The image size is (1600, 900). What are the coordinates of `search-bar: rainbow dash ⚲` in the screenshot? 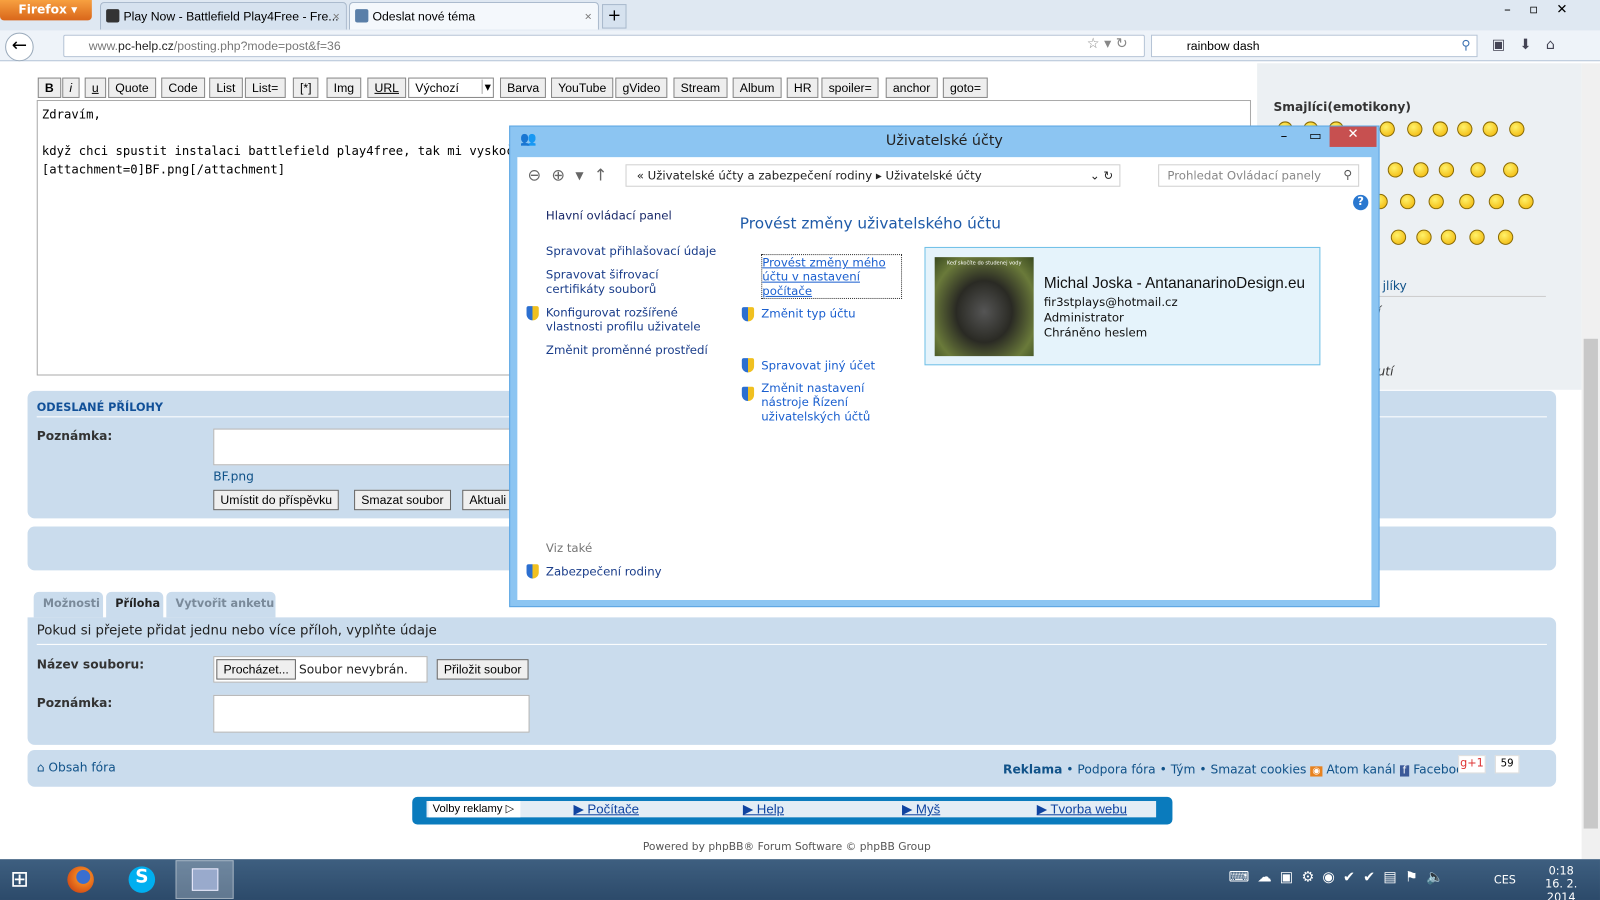 It's located at (1314, 46).